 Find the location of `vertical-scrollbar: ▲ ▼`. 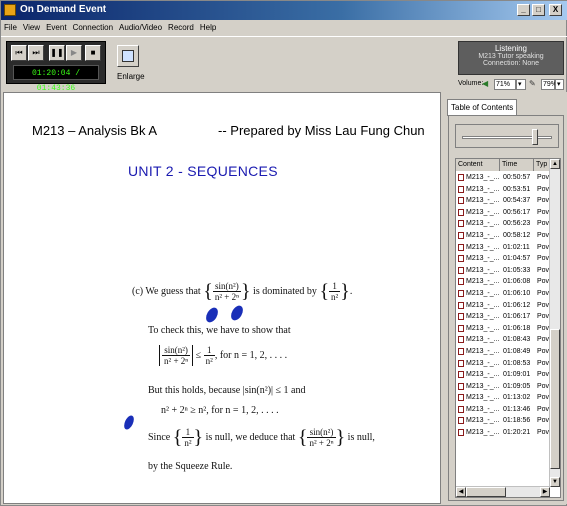

vertical-scrollbar: ▲ ▼ is located at coordinates (554, 323).